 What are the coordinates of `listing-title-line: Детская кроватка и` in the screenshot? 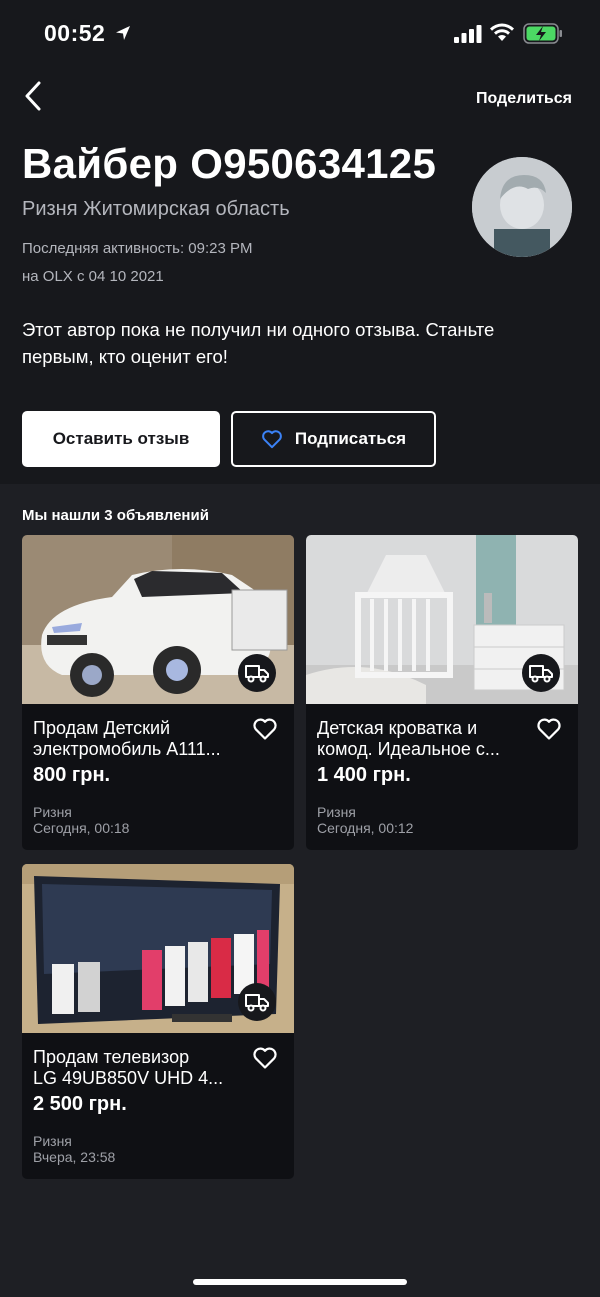 It's located at (397, 728).